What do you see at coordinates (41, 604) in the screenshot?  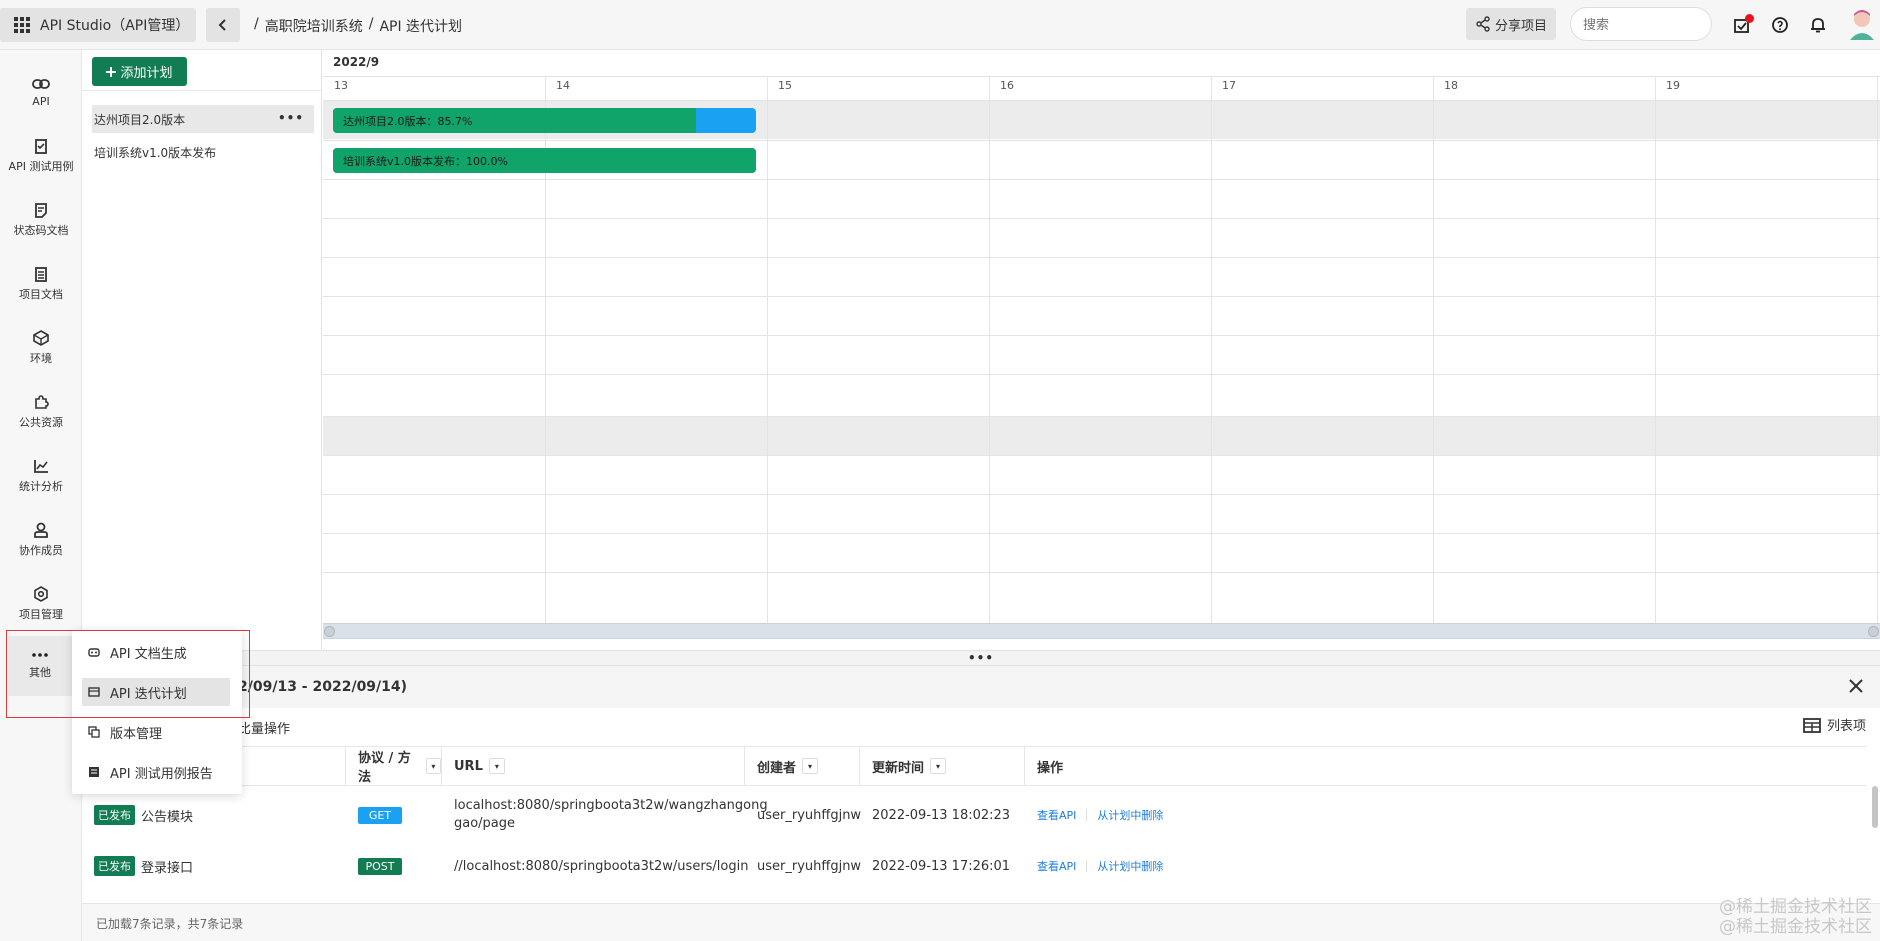 I see `nav-item-project-management: 项目管理` at bounding box center [41, 604].